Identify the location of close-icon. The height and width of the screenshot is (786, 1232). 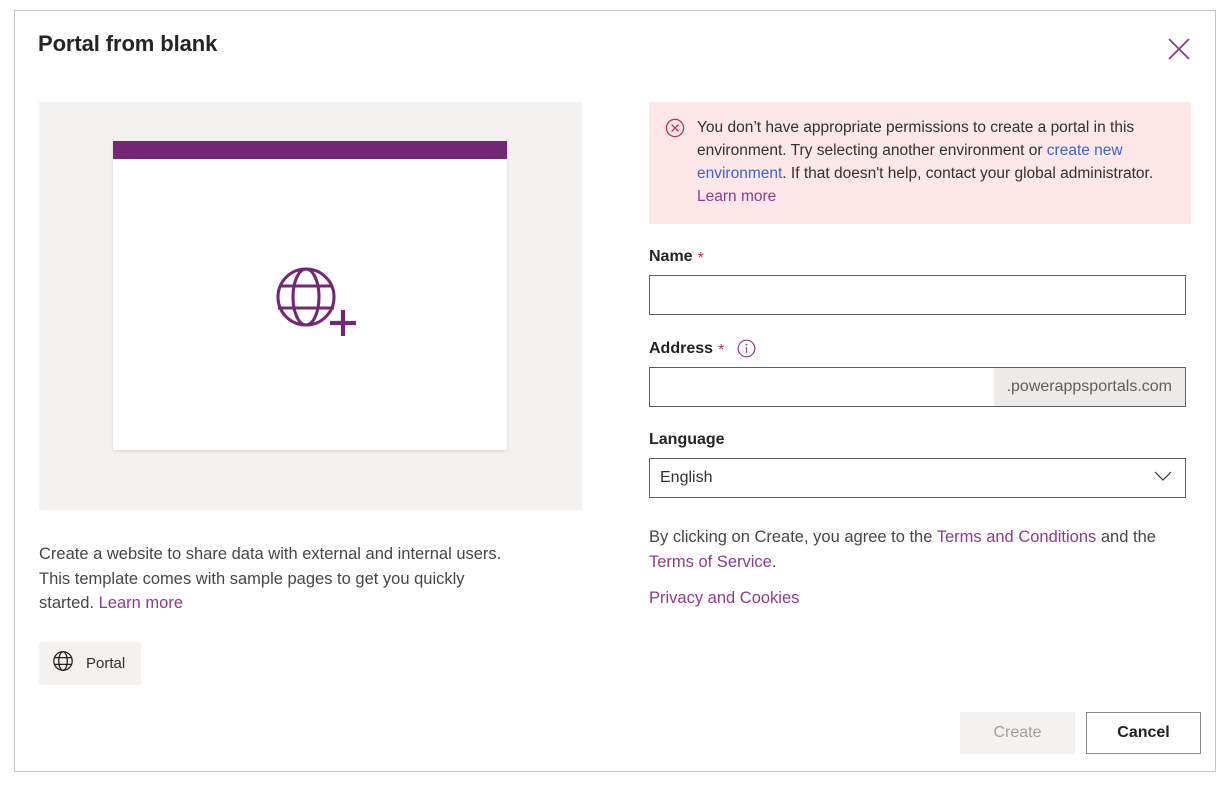
(1179, 49).